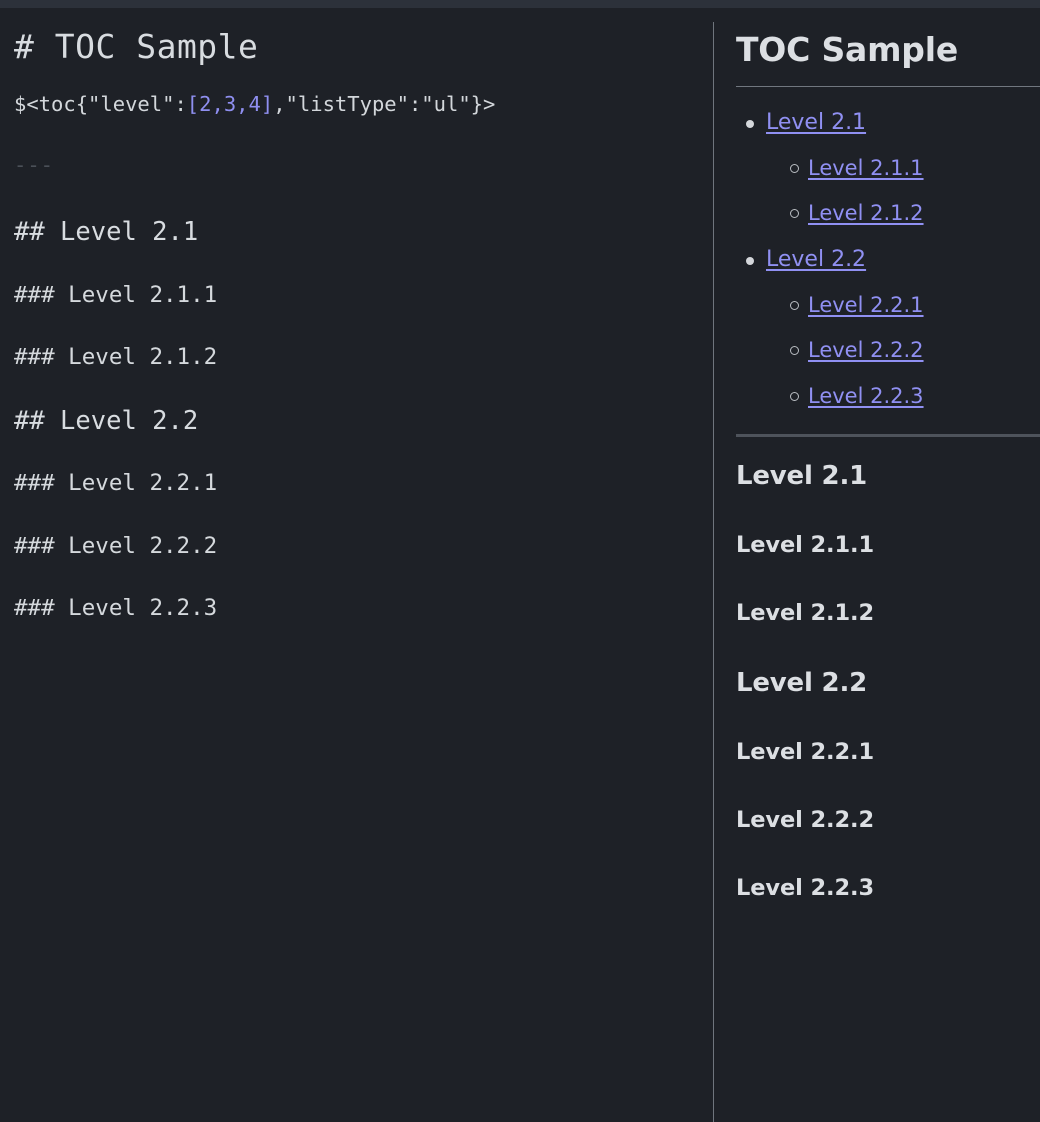 The width and height of the screenshot is (1040, 1122). I want to click on toc-link-level-2-2-2: Level 2.2.2, so click(866, 350).